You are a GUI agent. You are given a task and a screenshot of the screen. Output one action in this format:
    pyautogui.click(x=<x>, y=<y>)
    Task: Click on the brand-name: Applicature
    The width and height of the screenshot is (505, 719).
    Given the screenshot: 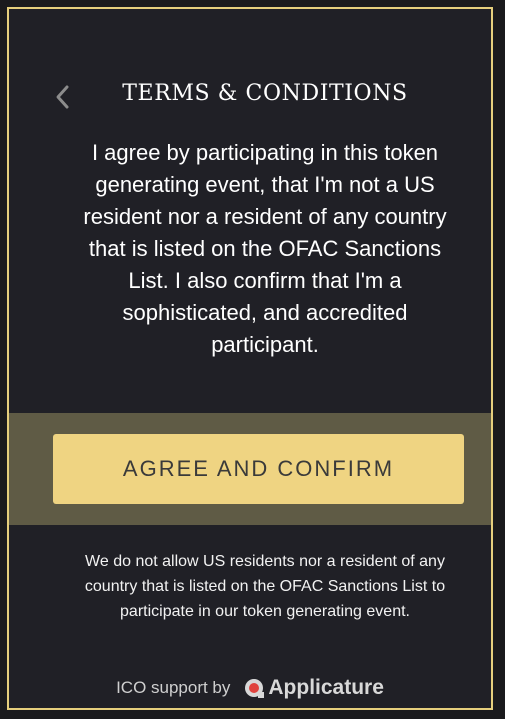 What is the action you would take?
    pyautogui.click(x=326, y=688)
    